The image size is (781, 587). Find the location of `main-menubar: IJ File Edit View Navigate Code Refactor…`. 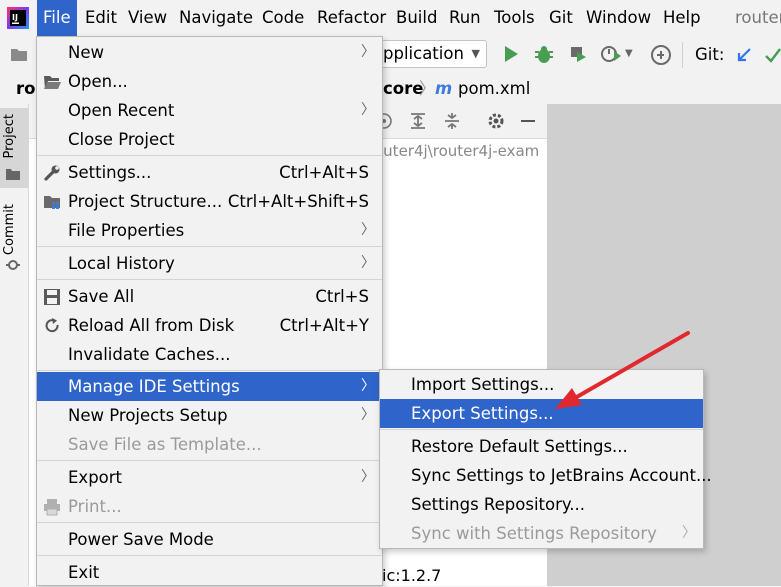

main-menubar: IJ File Edit View Navigate Code Refactor… is located at coordinates (390, 18).